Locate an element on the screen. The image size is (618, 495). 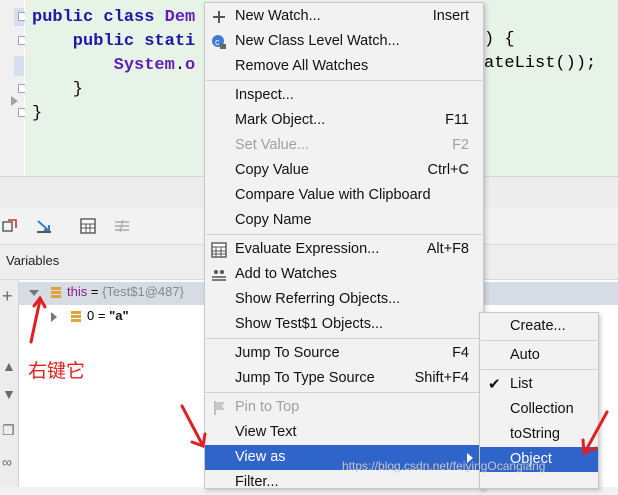
submenu-item-collection: Collection is located at coordinates (539, 409).